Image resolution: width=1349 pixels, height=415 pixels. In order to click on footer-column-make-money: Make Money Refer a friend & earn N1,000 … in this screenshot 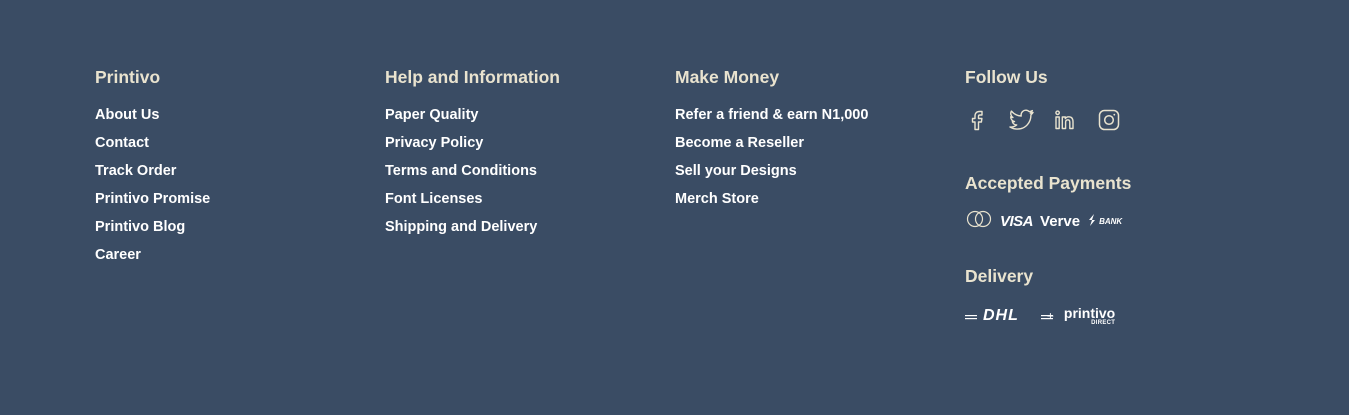, I will do `click(771, 142)`.